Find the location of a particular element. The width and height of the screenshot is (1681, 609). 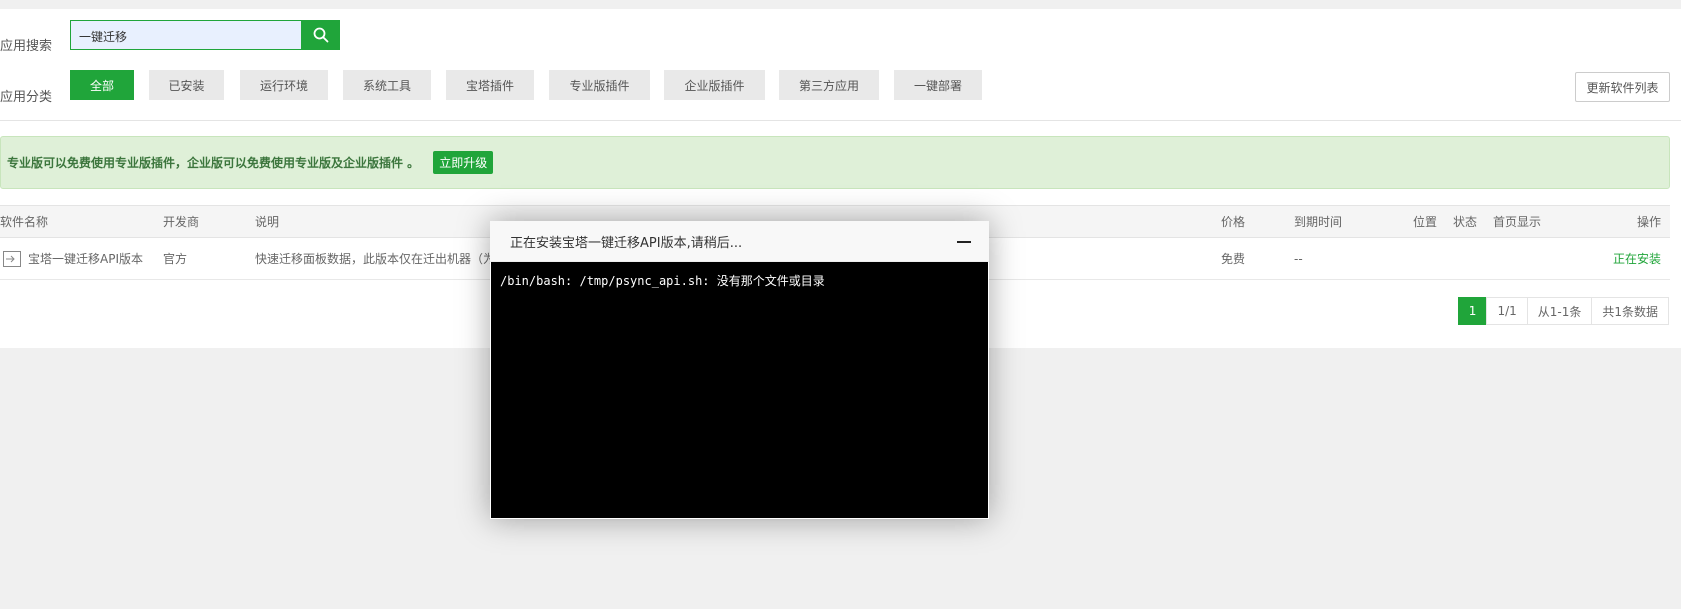

header-name: 软件名称 is located at coordinates (24, 222).